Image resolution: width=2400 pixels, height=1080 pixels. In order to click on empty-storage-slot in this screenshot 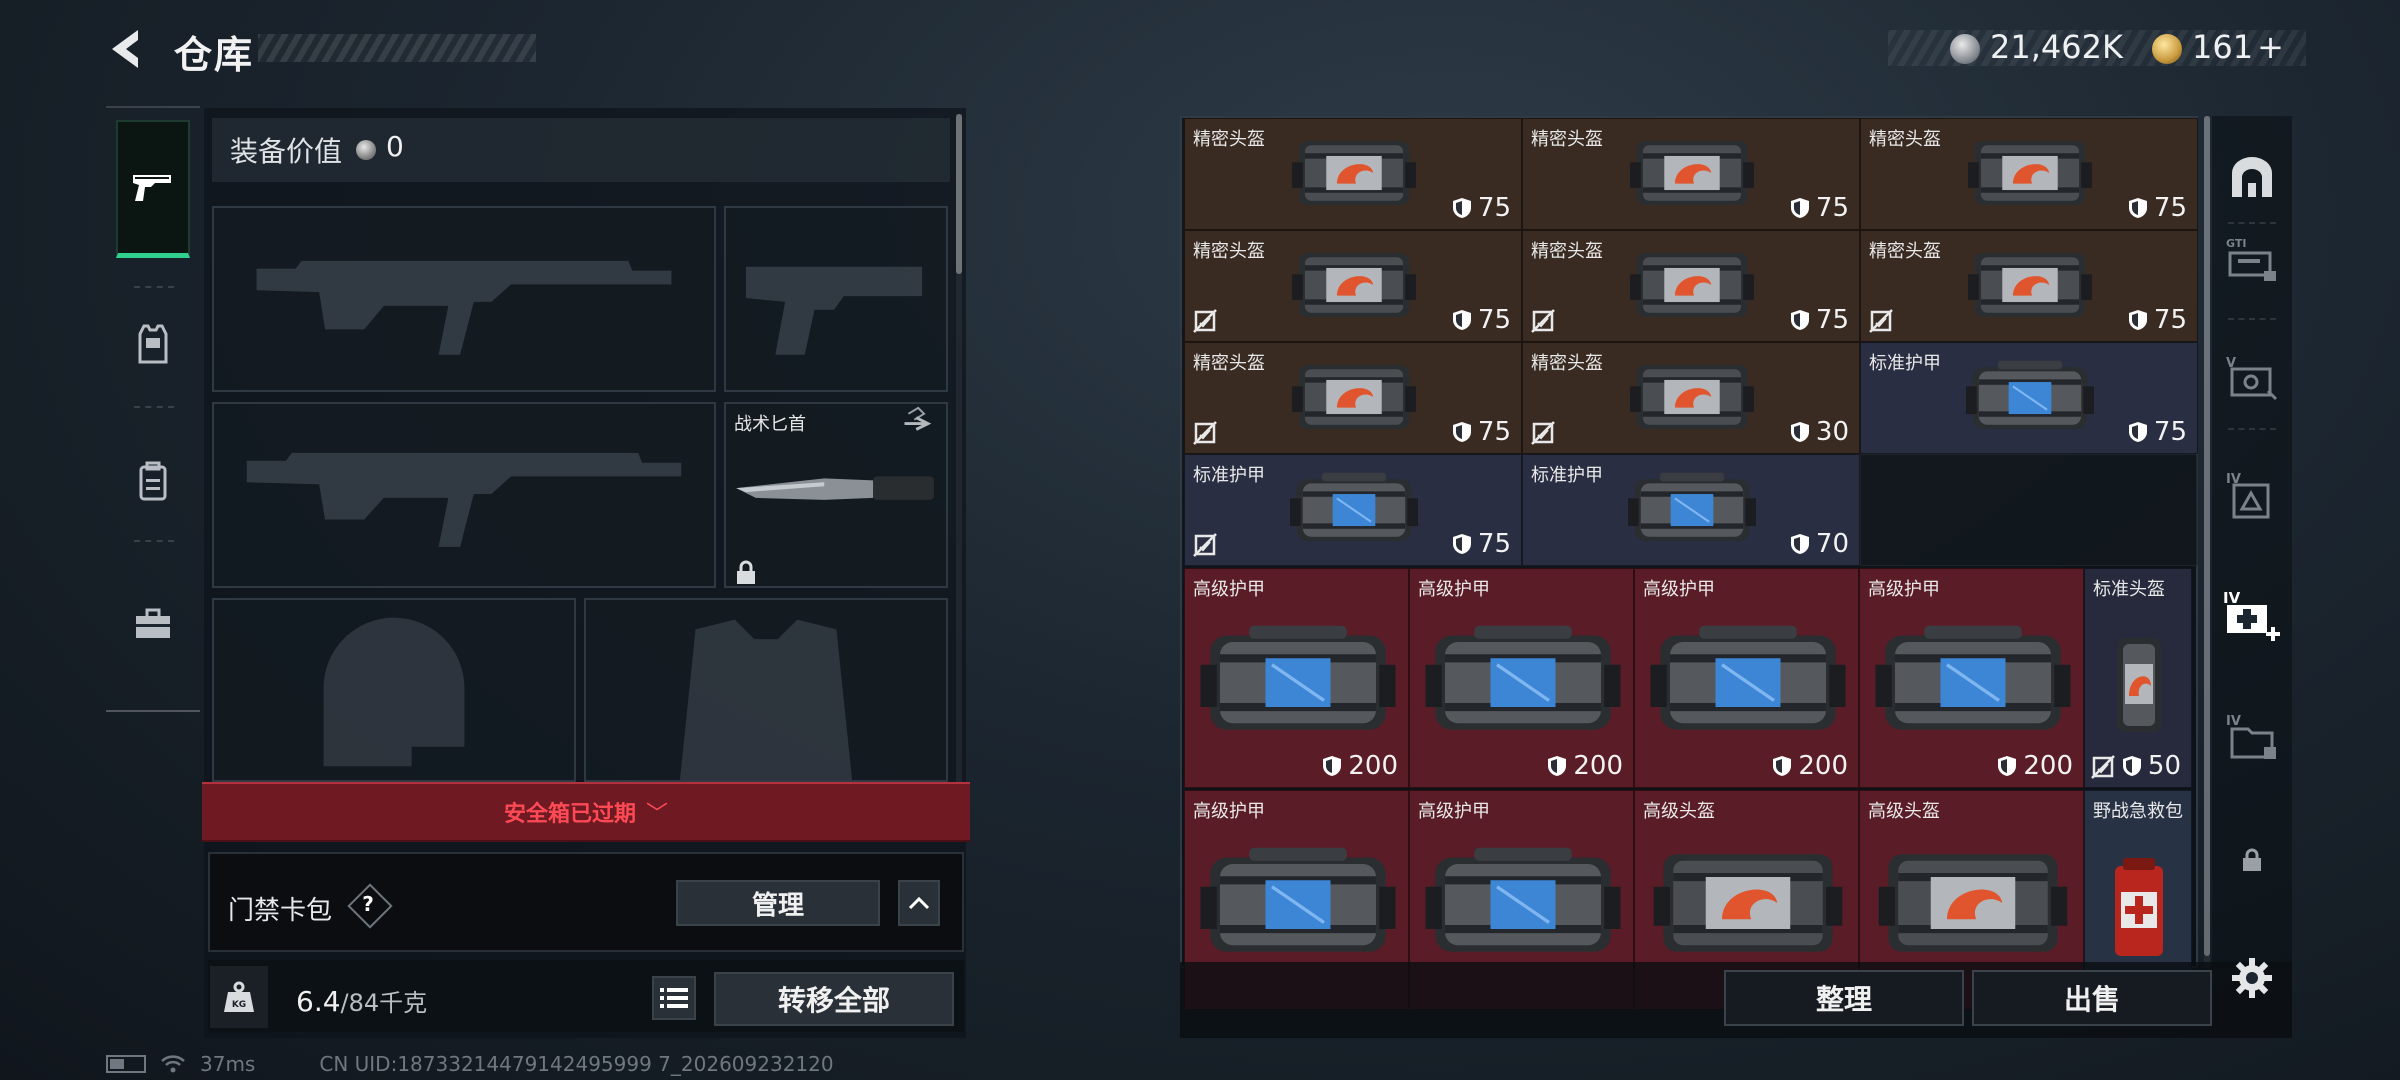, I will do `click(2029, 510)`.